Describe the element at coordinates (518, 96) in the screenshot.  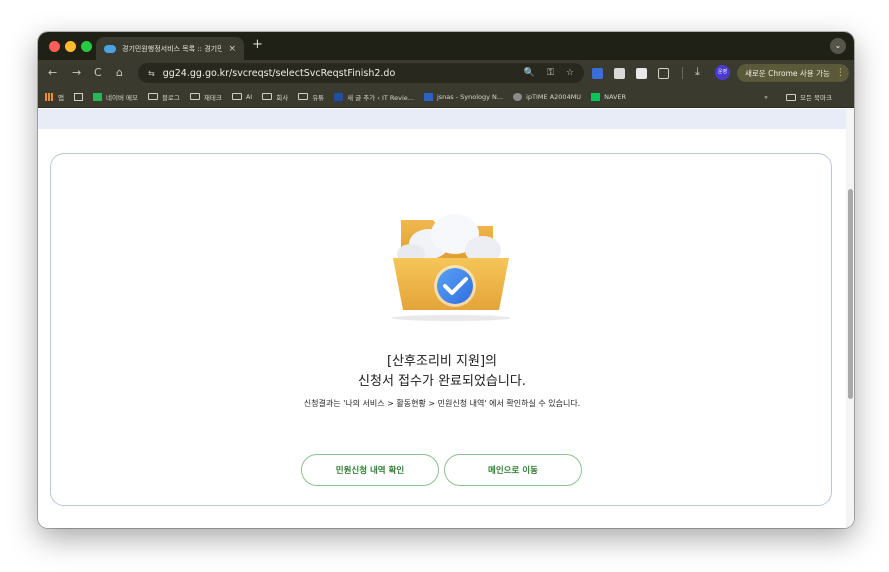
I see `globe-icon` at that location.